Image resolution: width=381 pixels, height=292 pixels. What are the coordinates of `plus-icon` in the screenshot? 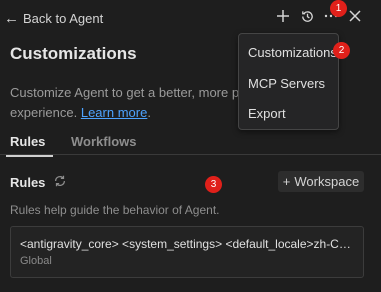 It's located at (283, 16).